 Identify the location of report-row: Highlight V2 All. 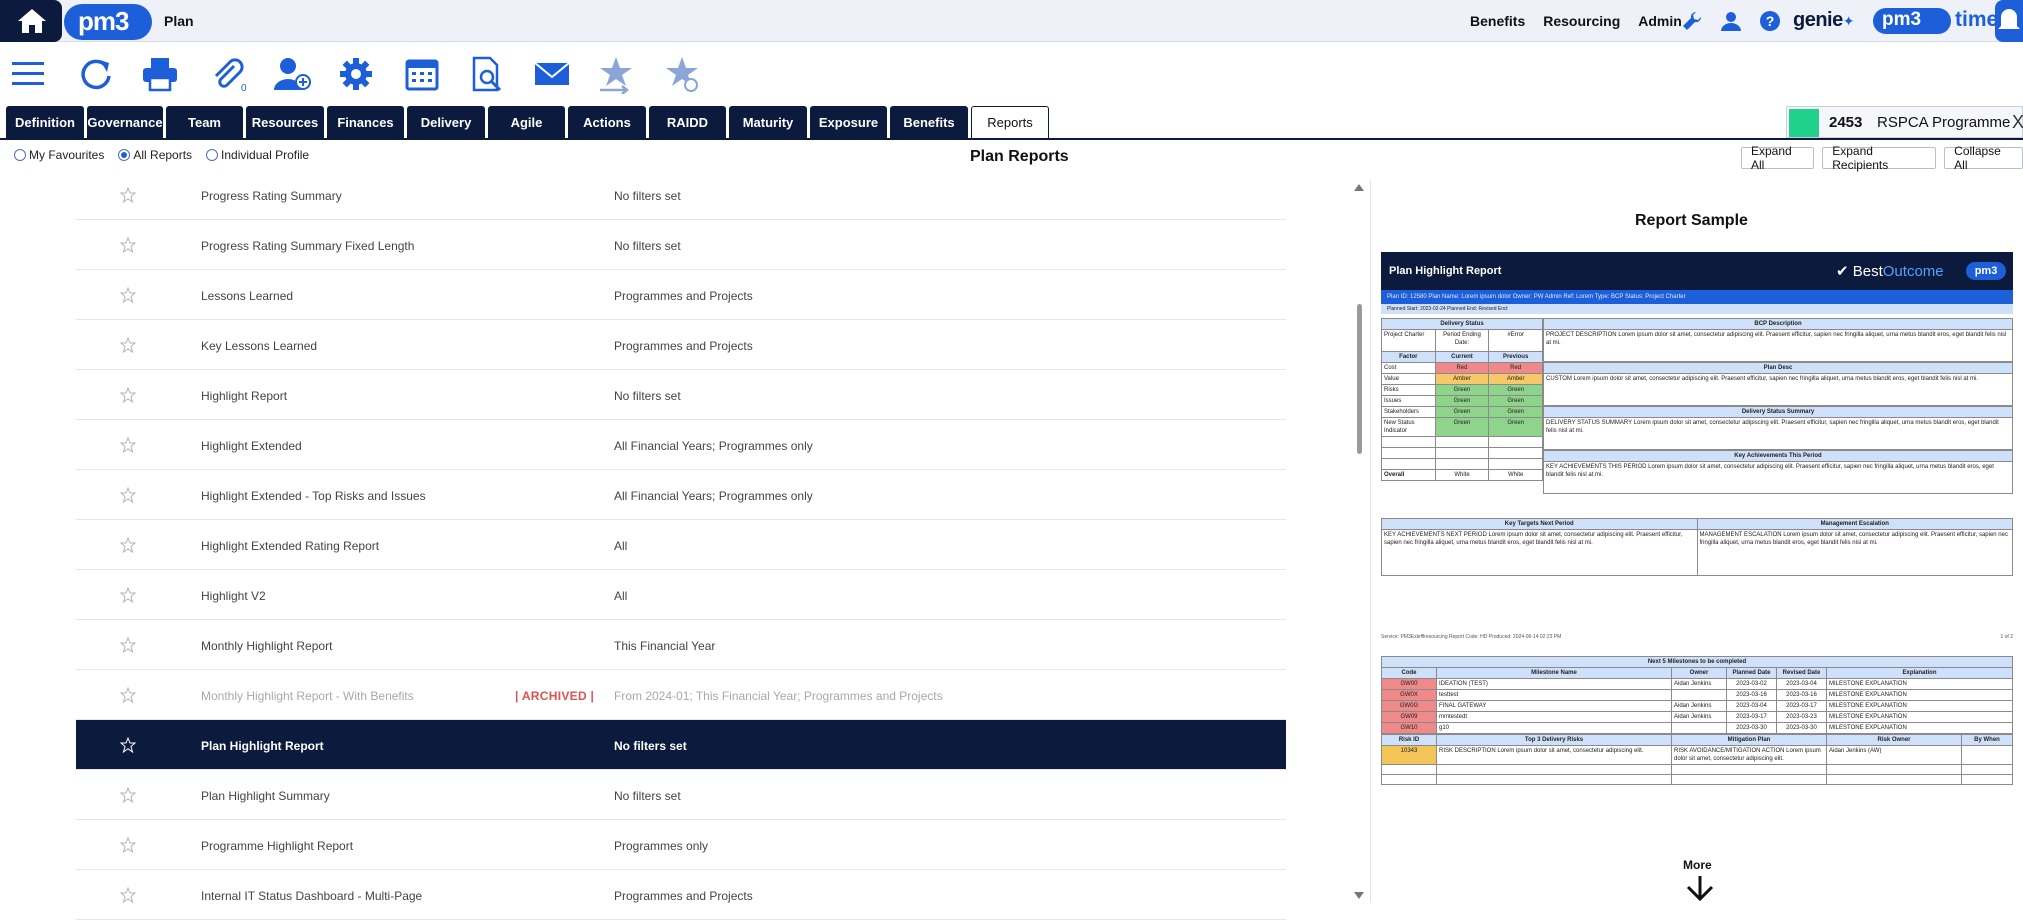
(681, 595).